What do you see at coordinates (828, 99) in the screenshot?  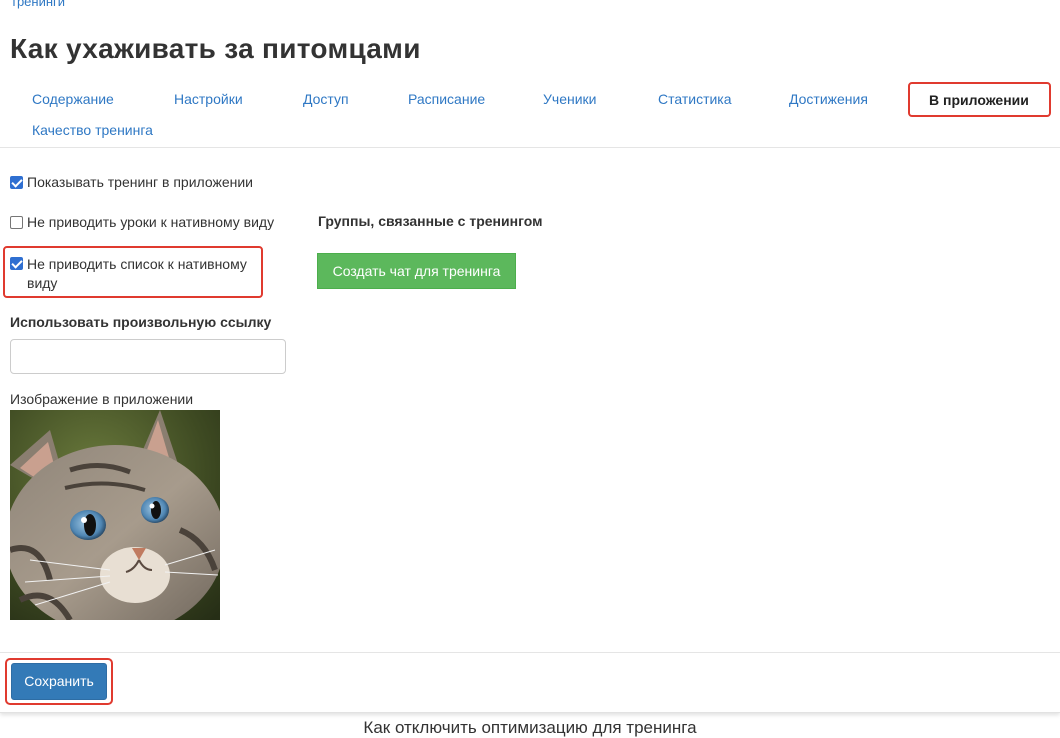 I see `tab-achievements: Достижения` at bounding box center [828, 99].